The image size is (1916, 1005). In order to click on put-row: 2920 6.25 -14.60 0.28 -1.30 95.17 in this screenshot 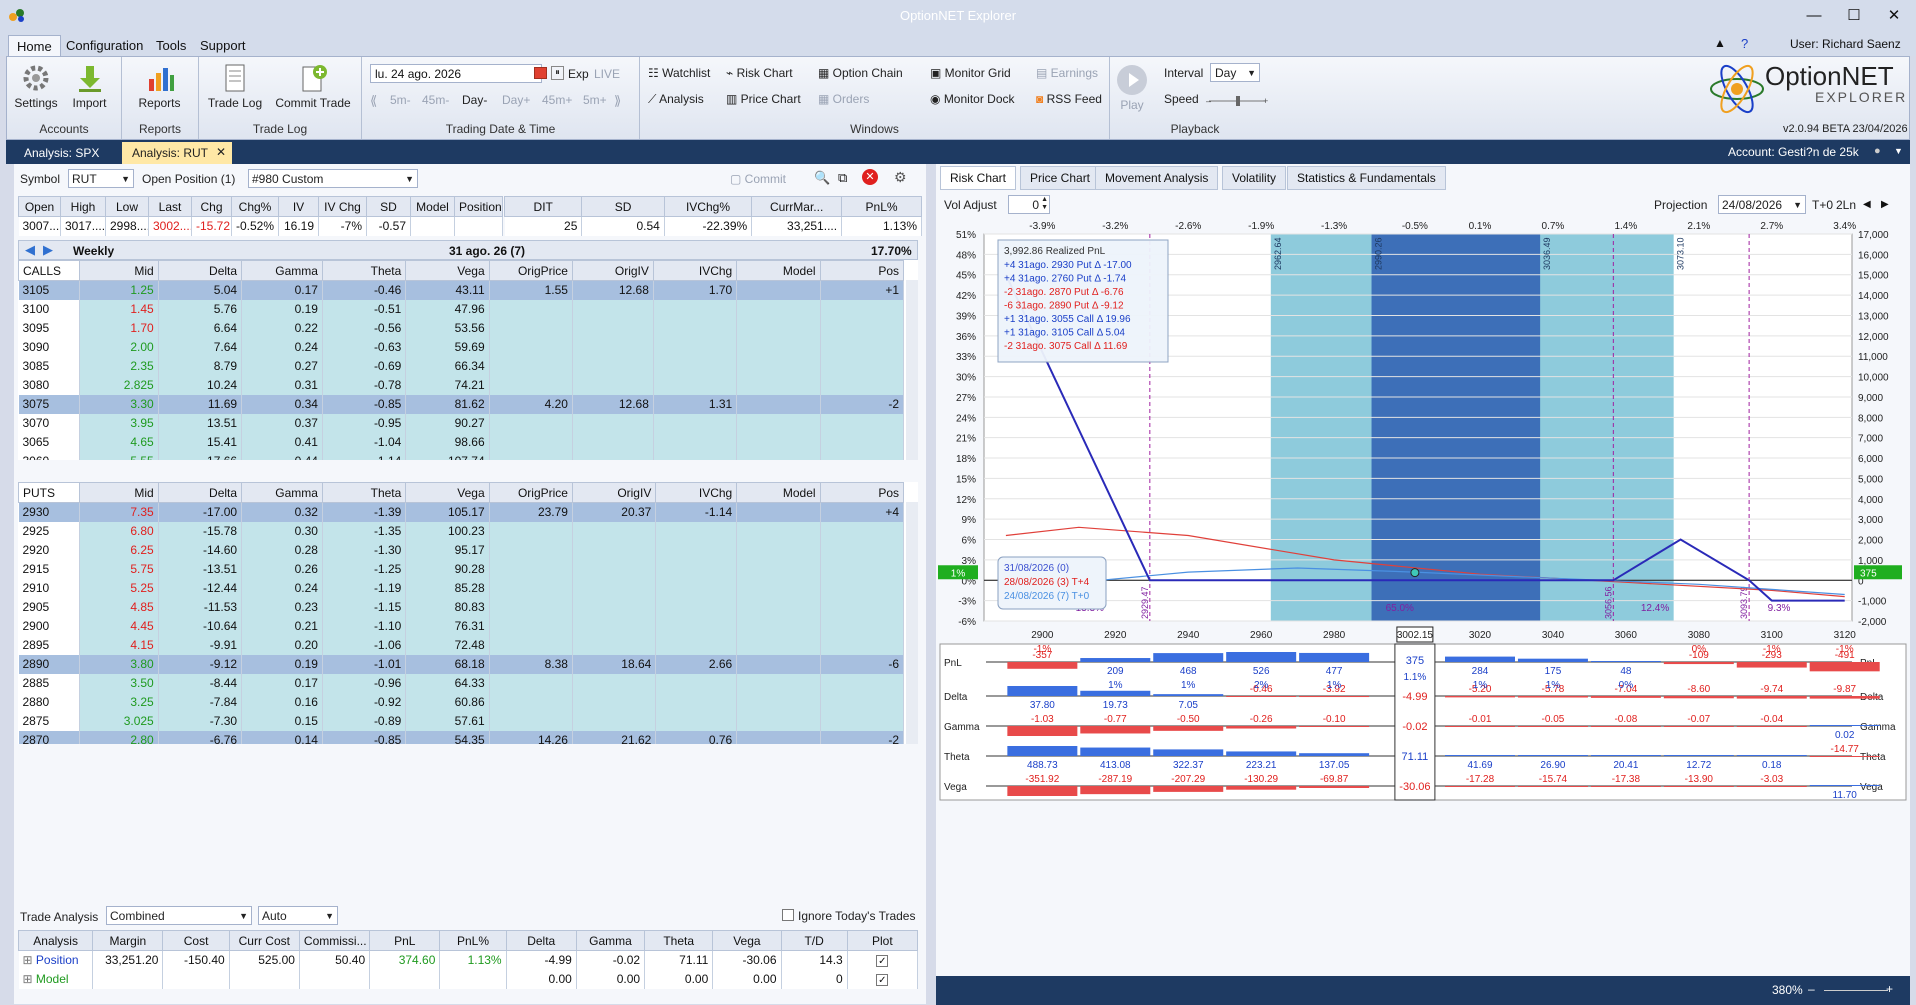, I will do `click(461, 550)`.